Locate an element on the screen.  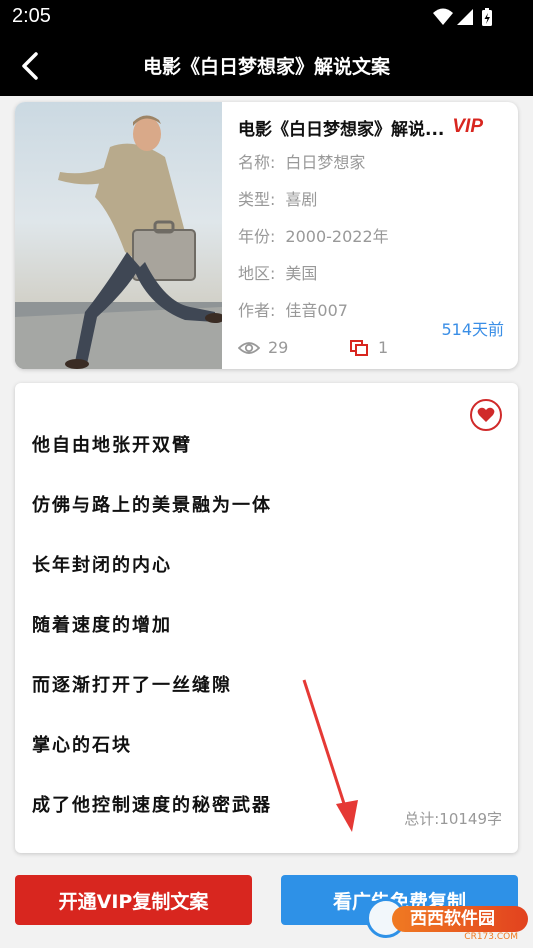
status-icon-group is located at coordinates (462, 17).